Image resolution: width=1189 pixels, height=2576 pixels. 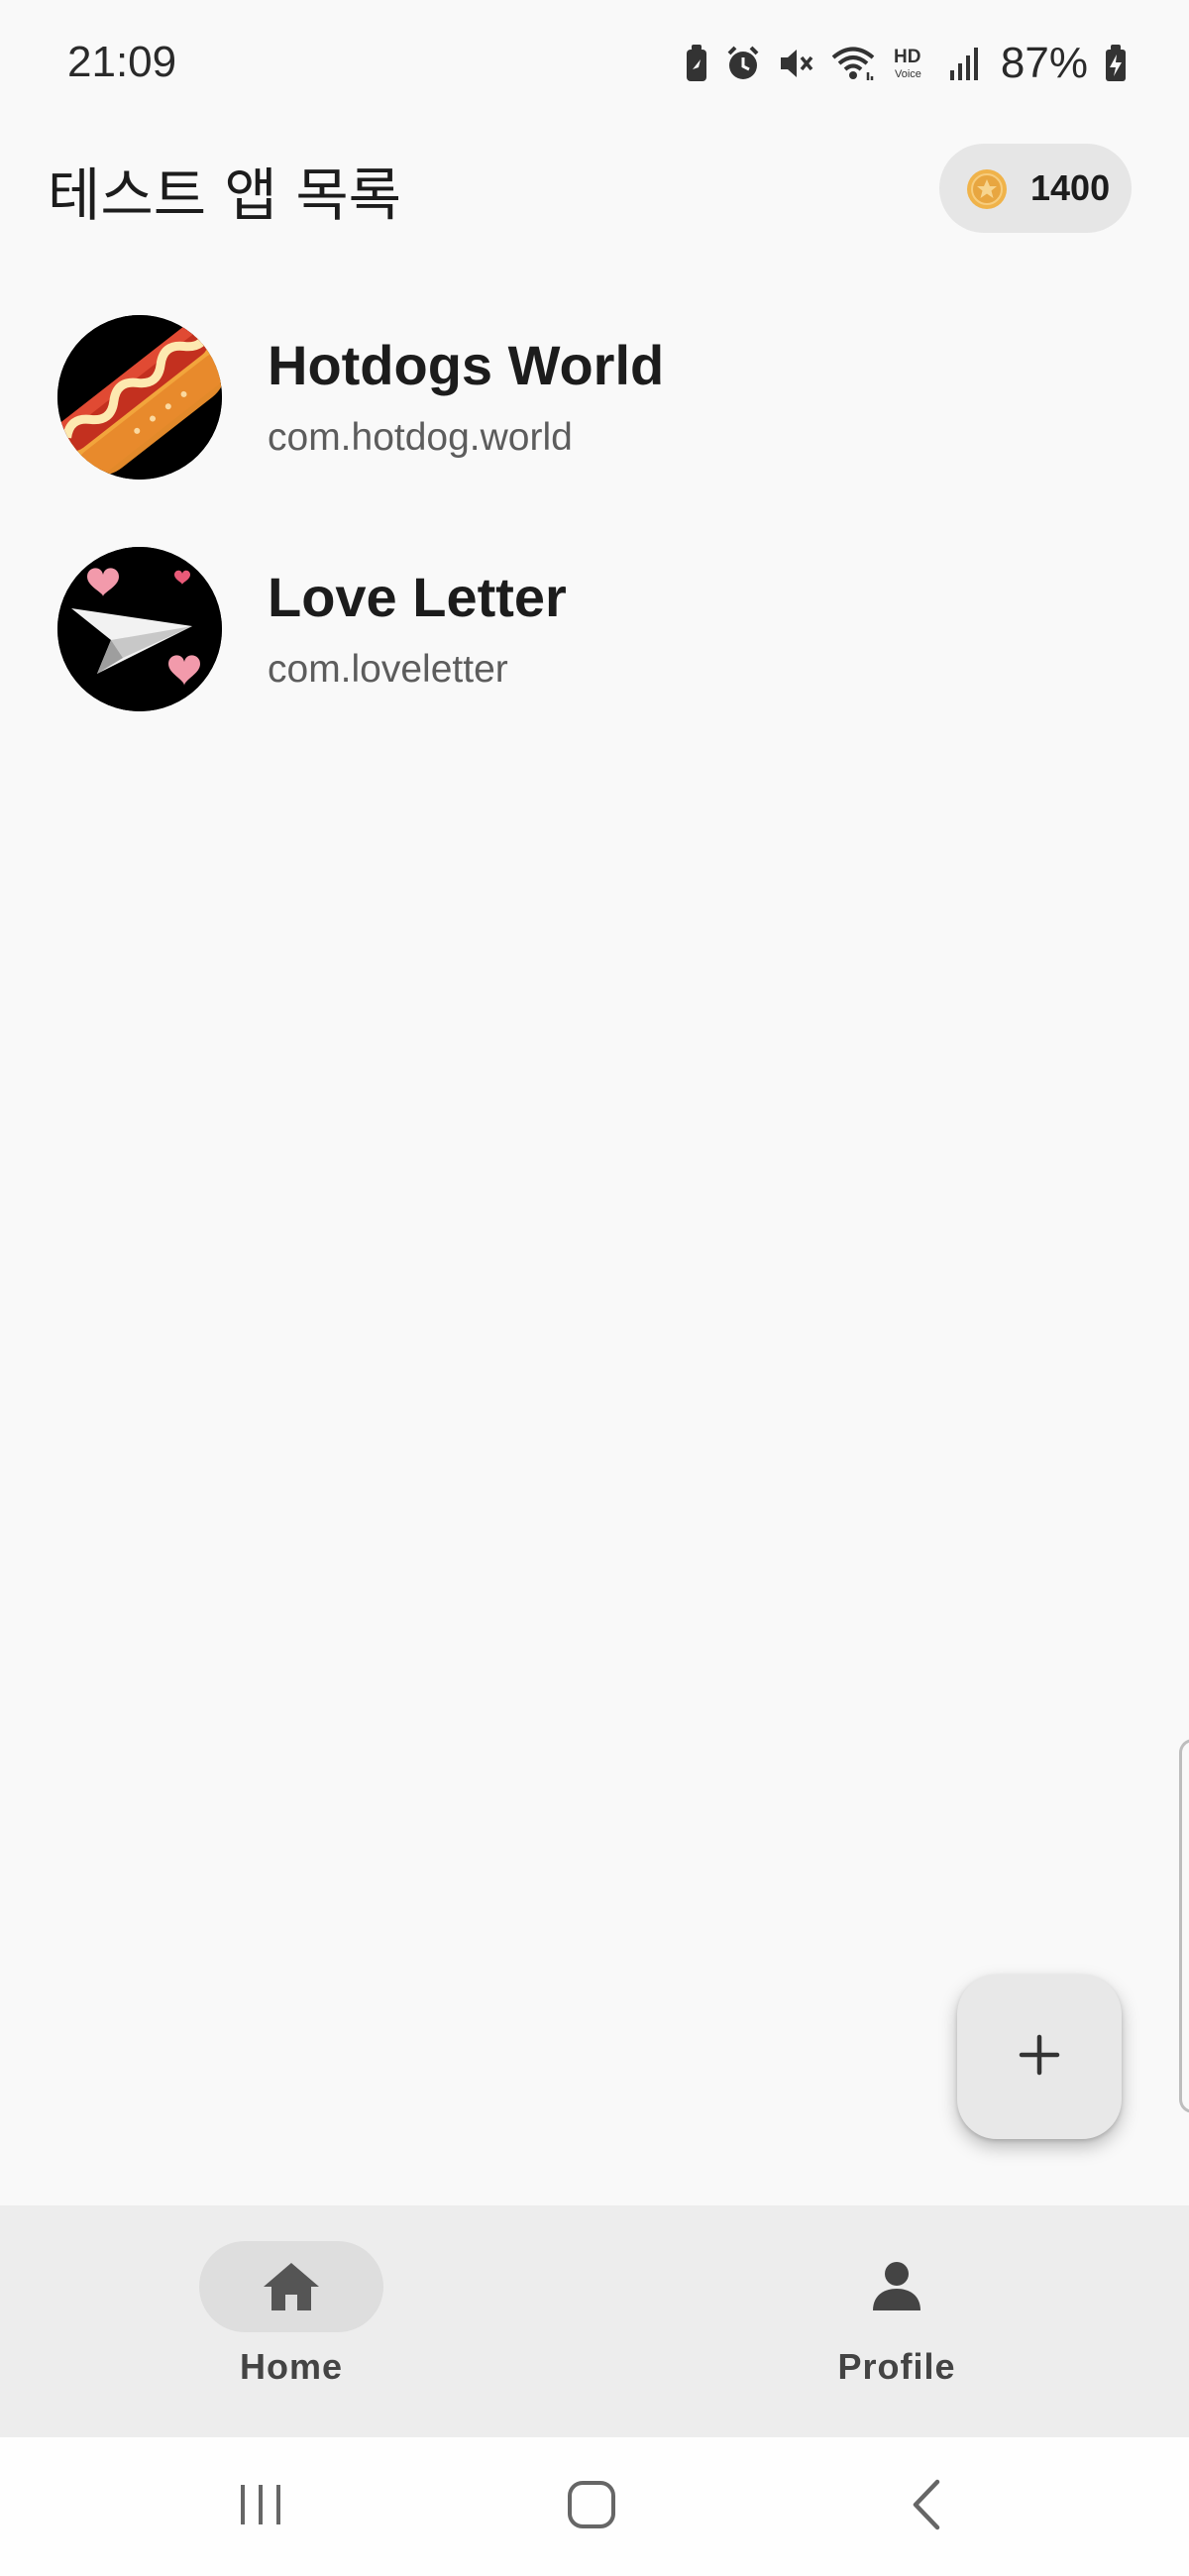 What do you see at coordinates (225, 195) in the screenshot?
I see `page-title: 테스트 앱 목록` at bounding box center [225, 195].